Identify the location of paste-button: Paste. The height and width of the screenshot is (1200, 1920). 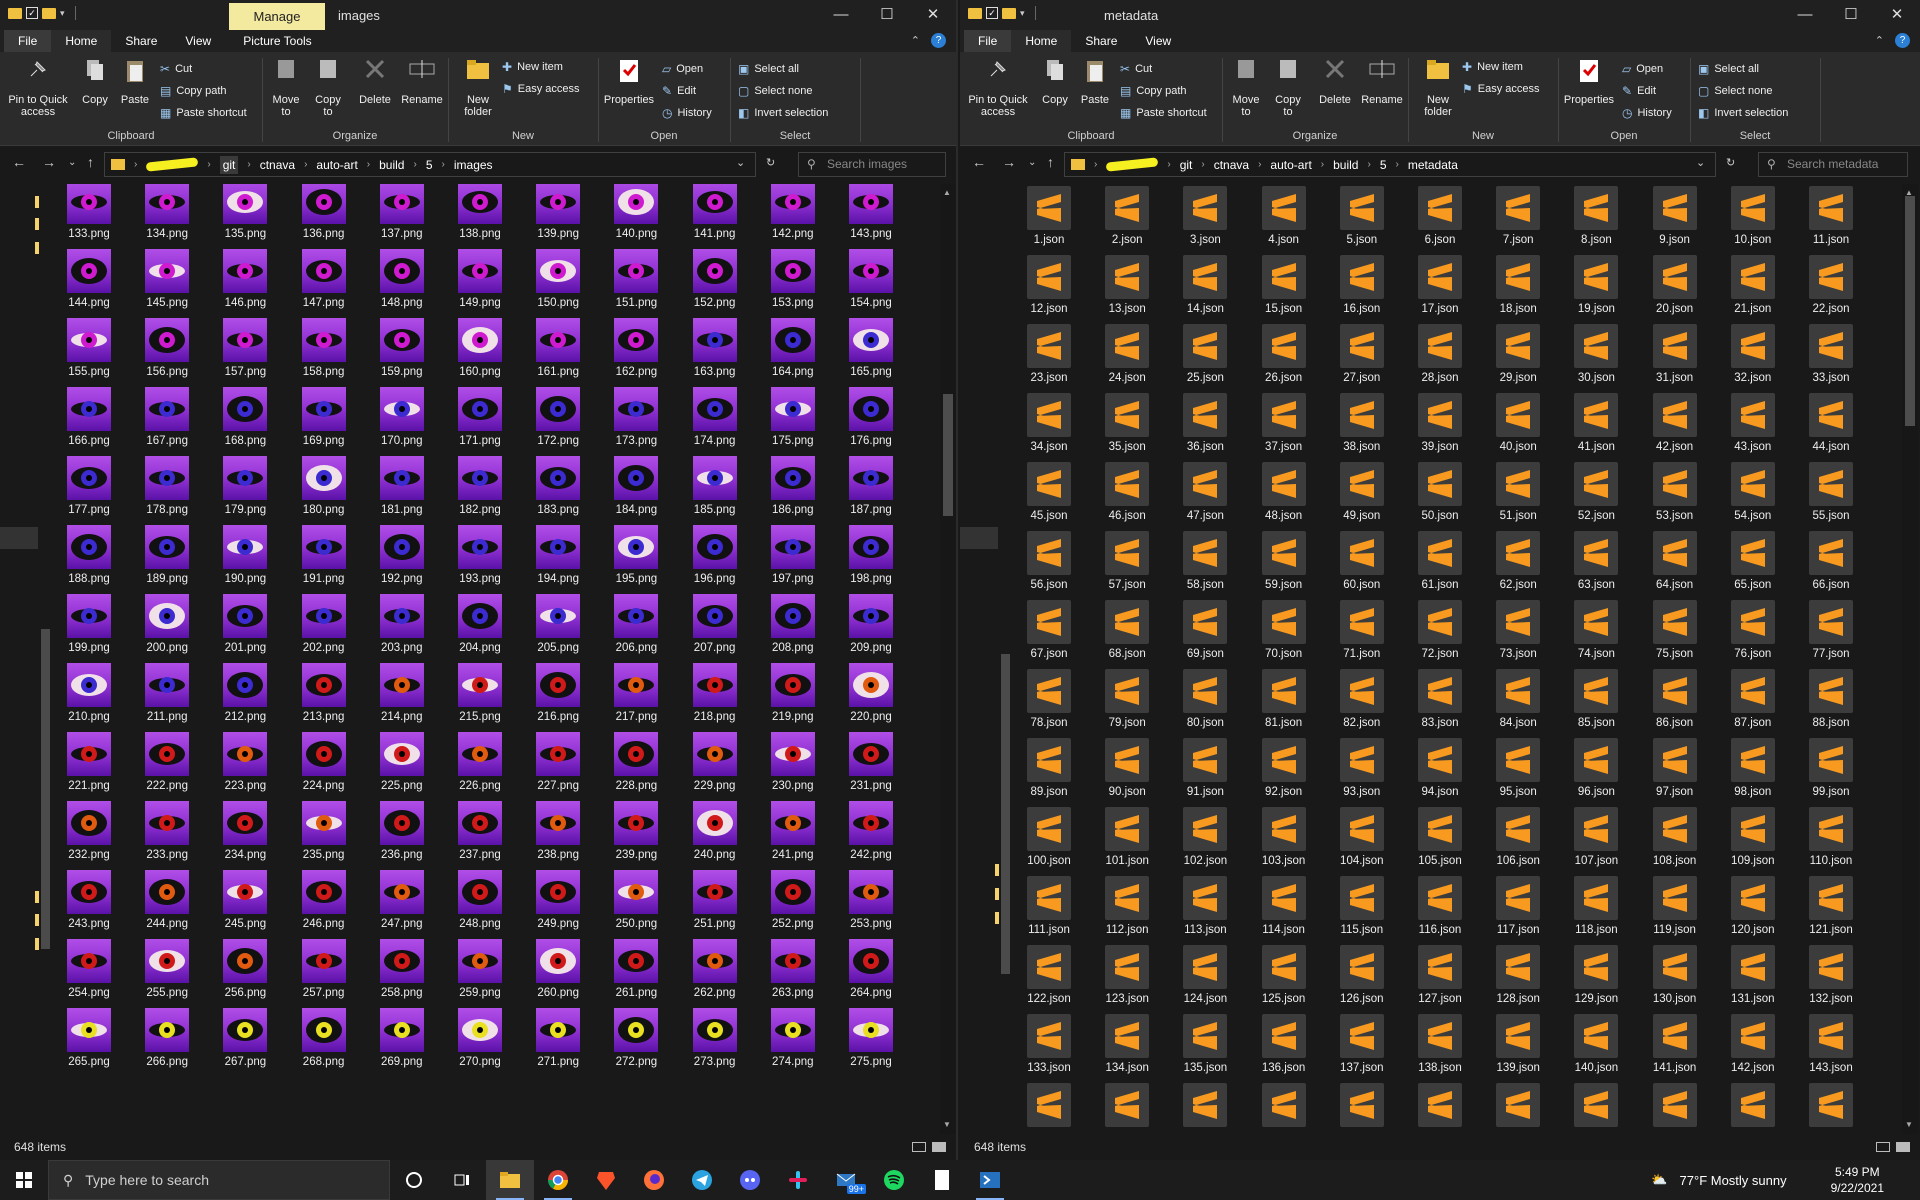
(135, 82).